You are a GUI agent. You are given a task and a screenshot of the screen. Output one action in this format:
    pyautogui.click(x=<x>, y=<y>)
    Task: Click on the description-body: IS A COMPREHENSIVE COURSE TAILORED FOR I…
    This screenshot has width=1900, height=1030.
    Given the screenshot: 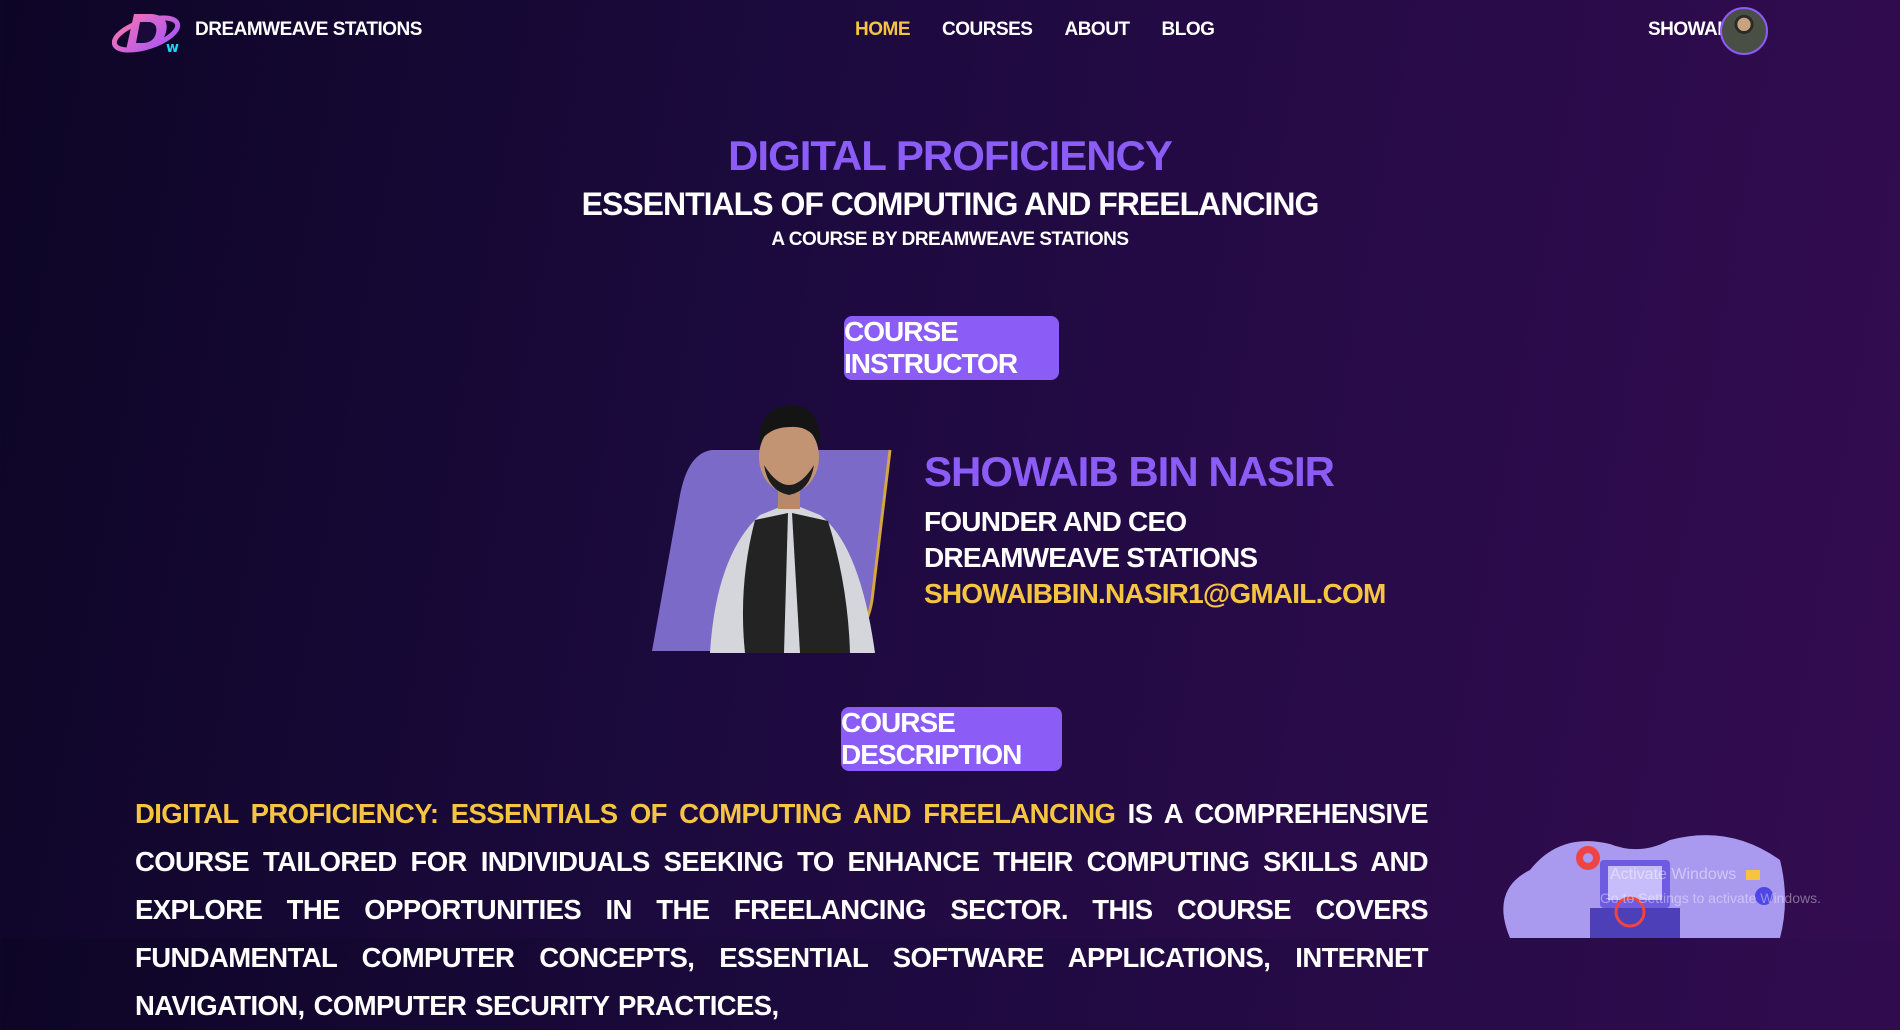 What is the action you would take?
    pyautogui.click(x=782, y=909)
    